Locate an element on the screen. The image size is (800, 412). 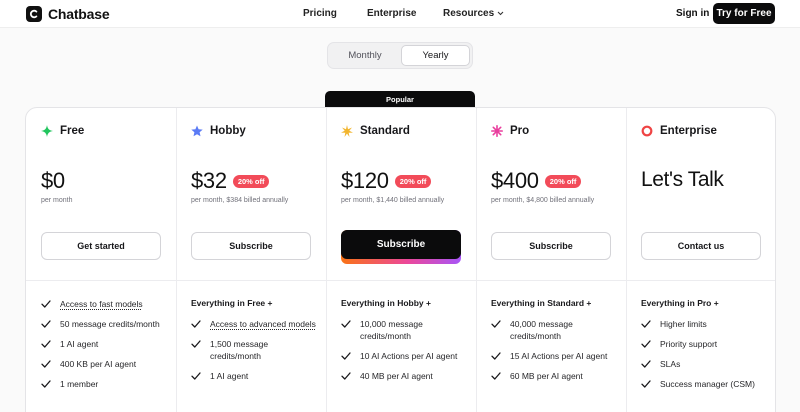
feature-text: 60 MB per AI agent is located at coordinates (546, 376).